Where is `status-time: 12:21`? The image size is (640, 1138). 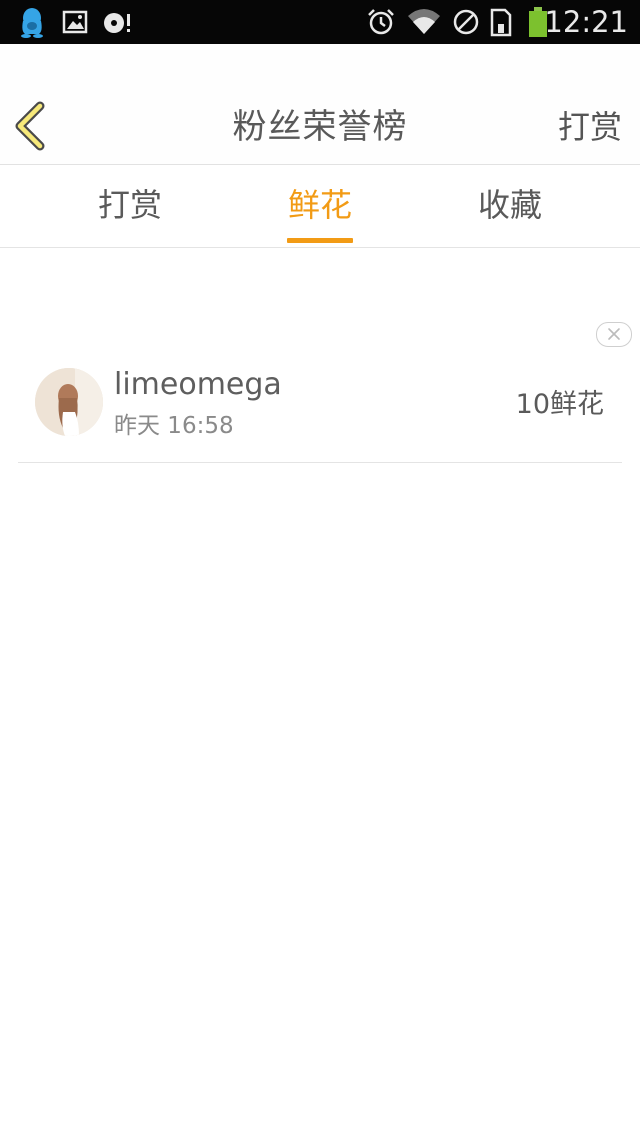
status-time: 12:21 is located at coordinates (586, 22).